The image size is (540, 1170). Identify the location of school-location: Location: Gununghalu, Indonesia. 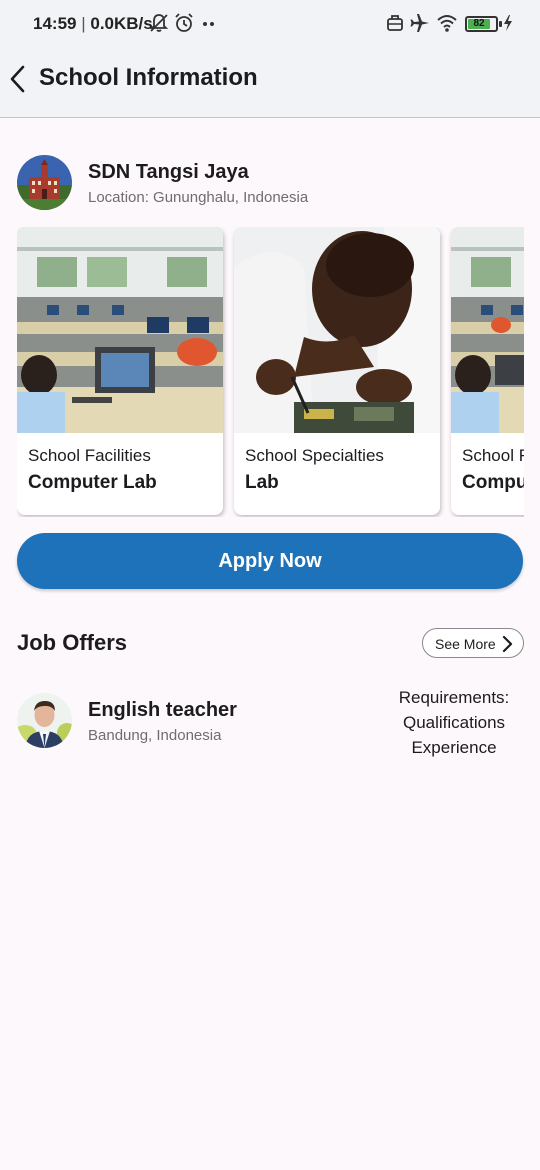
(198, 197).